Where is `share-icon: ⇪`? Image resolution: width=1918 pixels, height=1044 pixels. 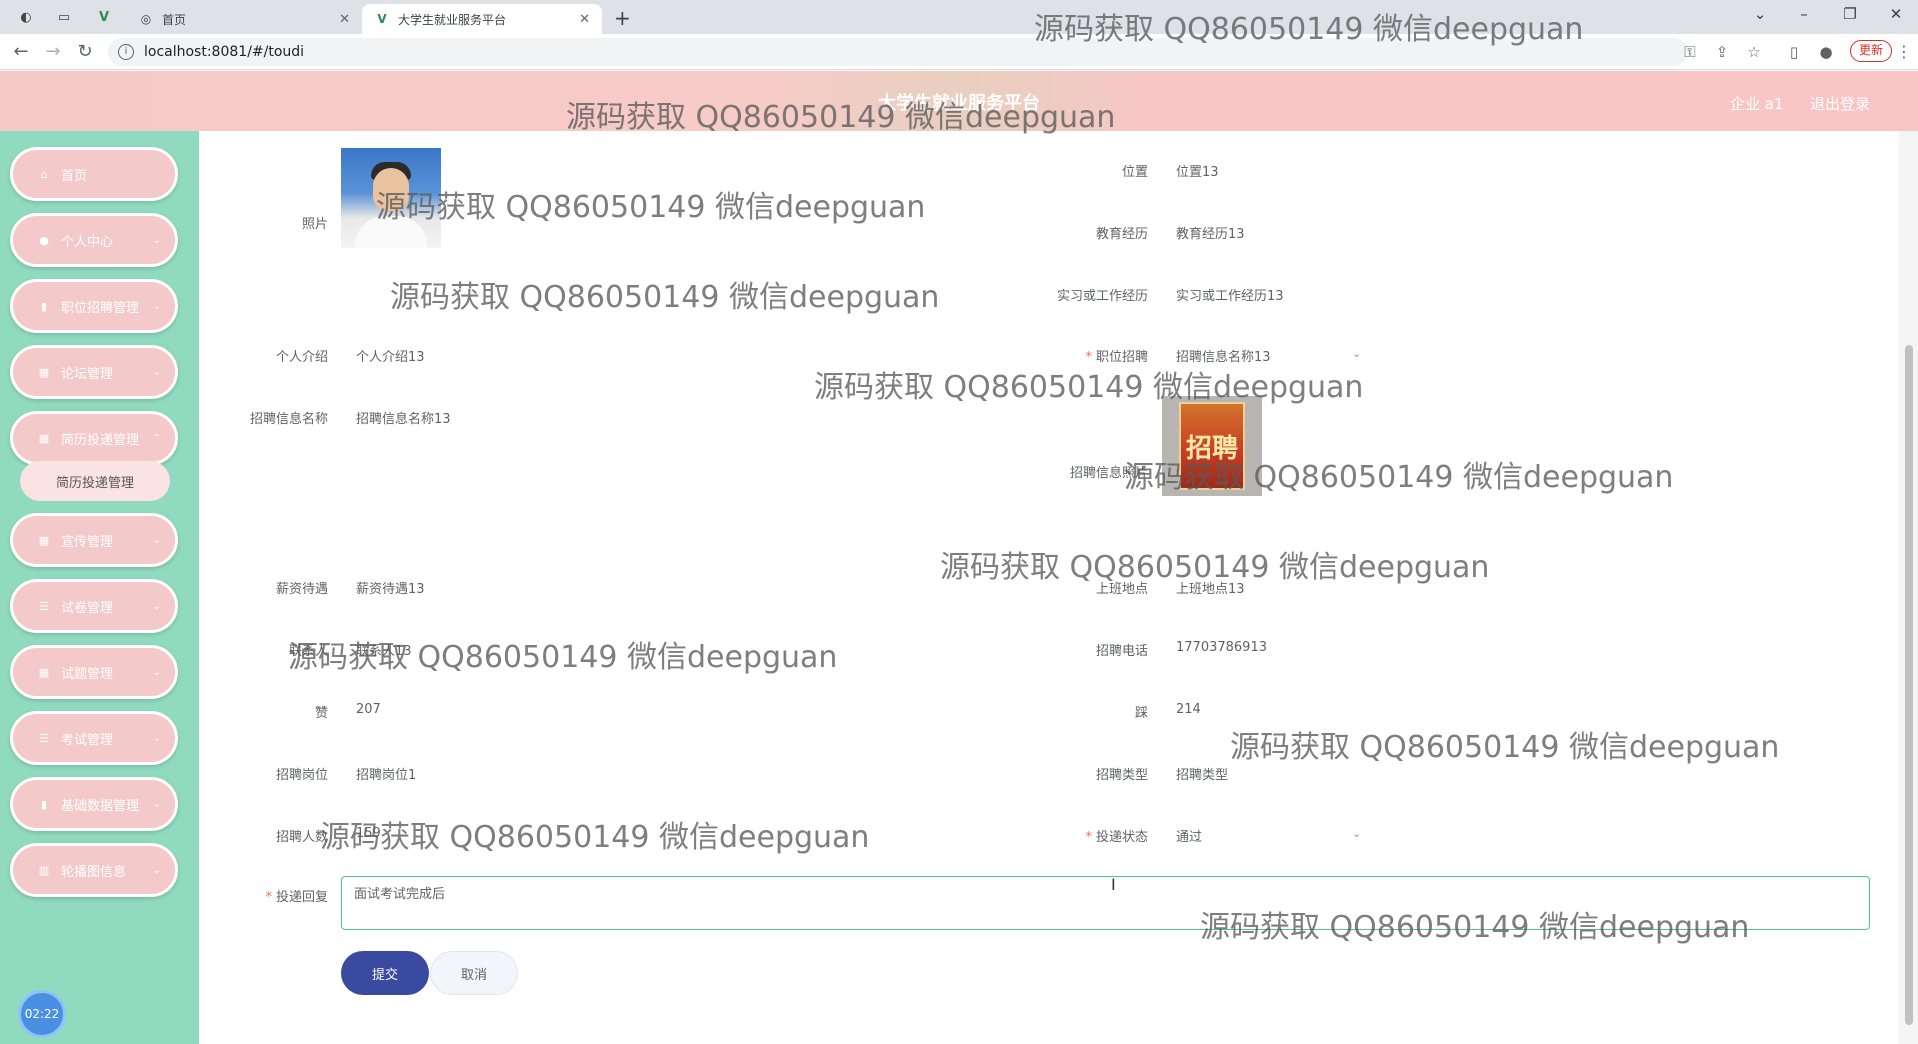 share-icon: ⇪ is located at coordinates (1722, 52).